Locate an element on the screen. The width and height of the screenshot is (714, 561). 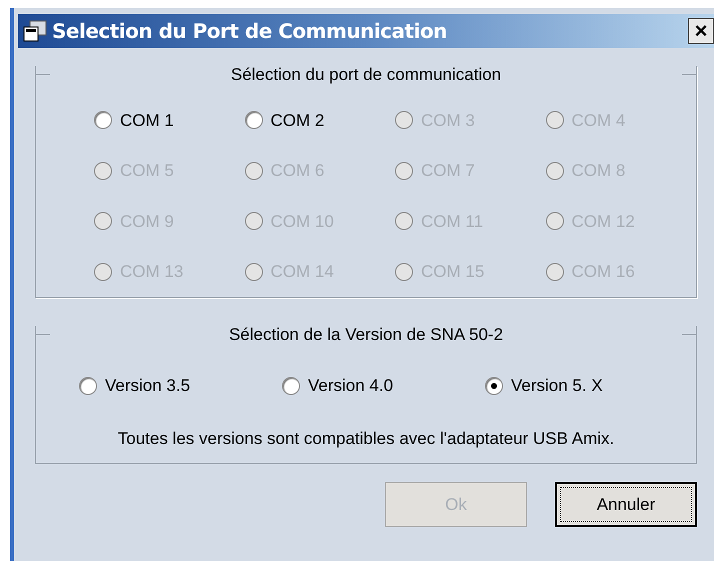
group-title: Sélection du port de communication is located at coordinates (366, 75).